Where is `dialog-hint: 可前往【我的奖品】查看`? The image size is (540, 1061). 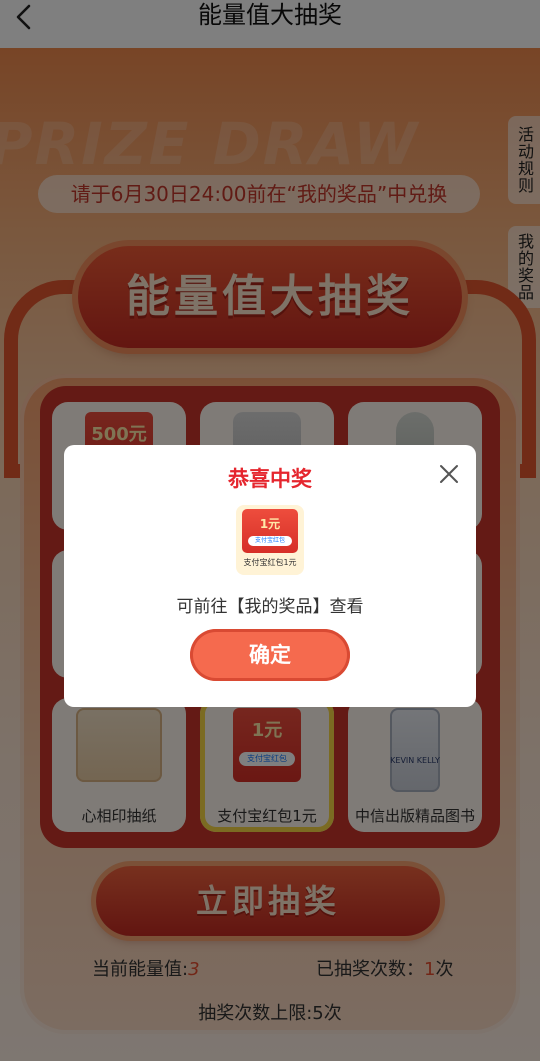
dialog-hint: 可前往【我的奖品】查看 is located at coordinates (270, 607).